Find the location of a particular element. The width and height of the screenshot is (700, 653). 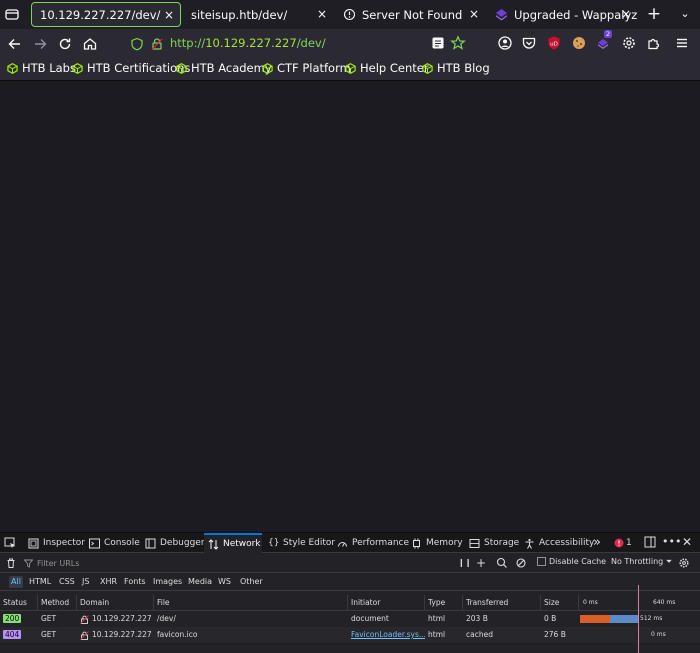

dom-content-loaded-marker is located at coordinates (638, 619).